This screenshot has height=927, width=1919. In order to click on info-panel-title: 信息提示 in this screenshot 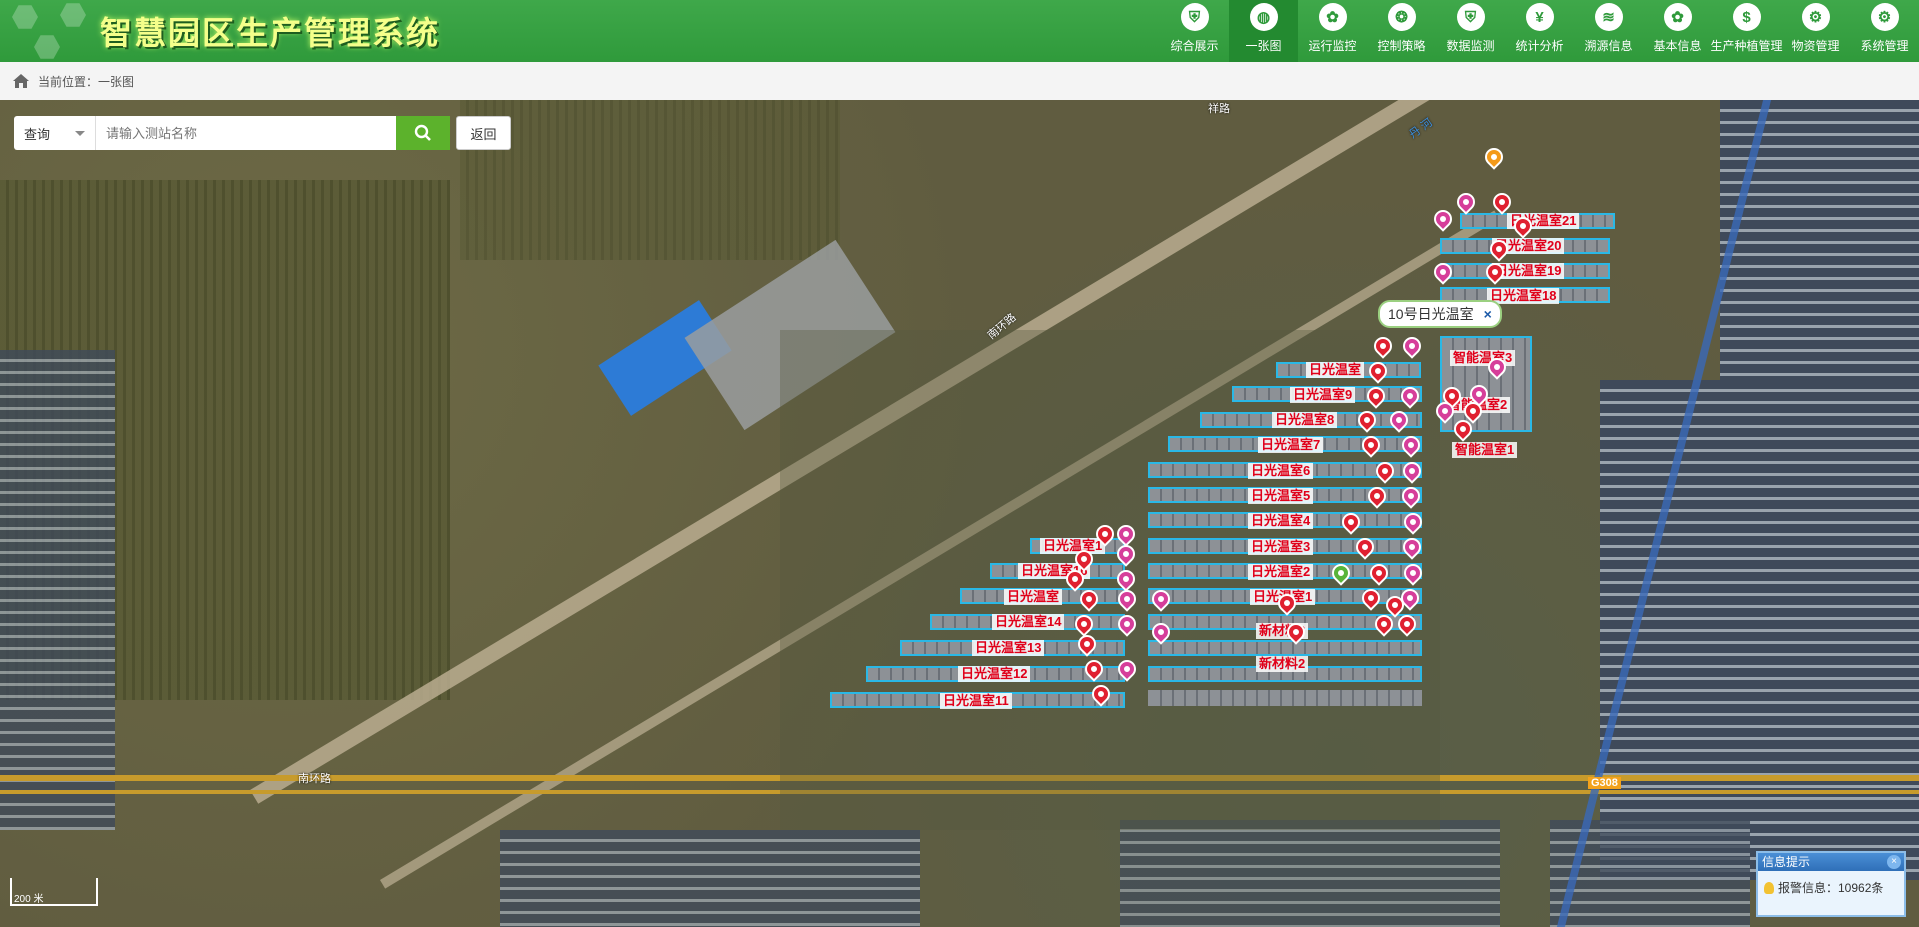, I will do `click(1786, 862)`.